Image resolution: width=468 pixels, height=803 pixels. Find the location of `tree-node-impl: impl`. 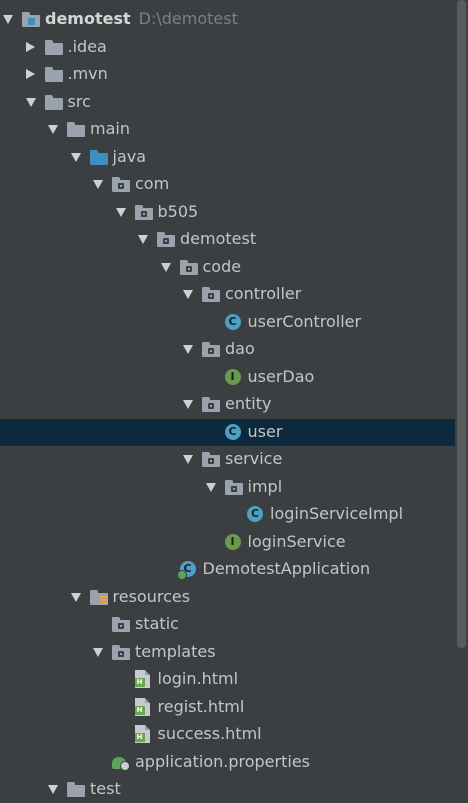

tree-node-impl: impl is located at coordinates (227, 487).